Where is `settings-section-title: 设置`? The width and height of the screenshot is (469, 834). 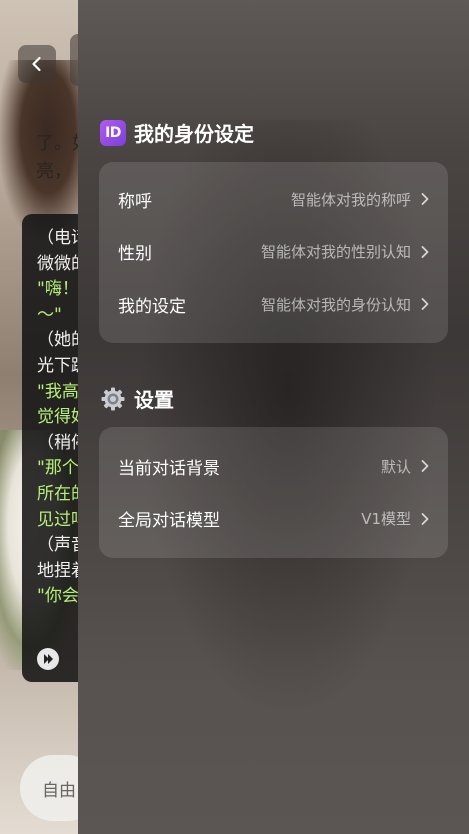 settings-section-title: 设置 is located at coordinates (154, 400).